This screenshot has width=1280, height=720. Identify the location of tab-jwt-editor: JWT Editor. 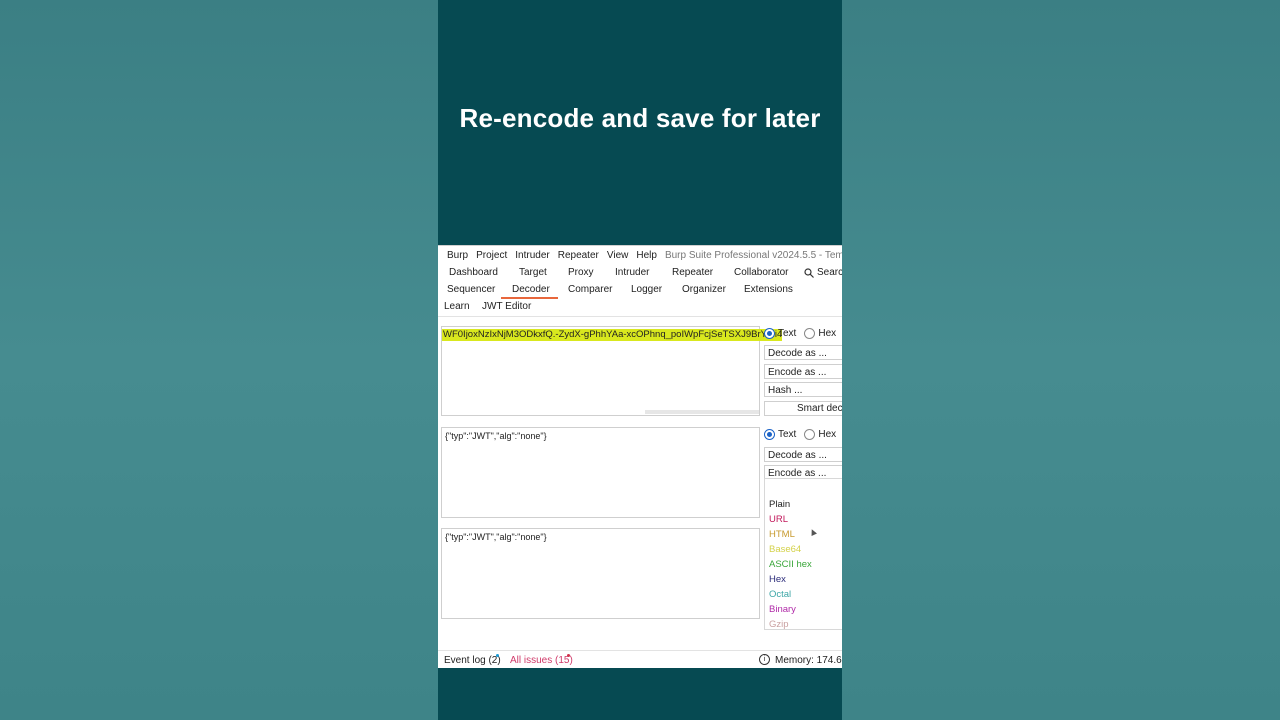
(506, 306).